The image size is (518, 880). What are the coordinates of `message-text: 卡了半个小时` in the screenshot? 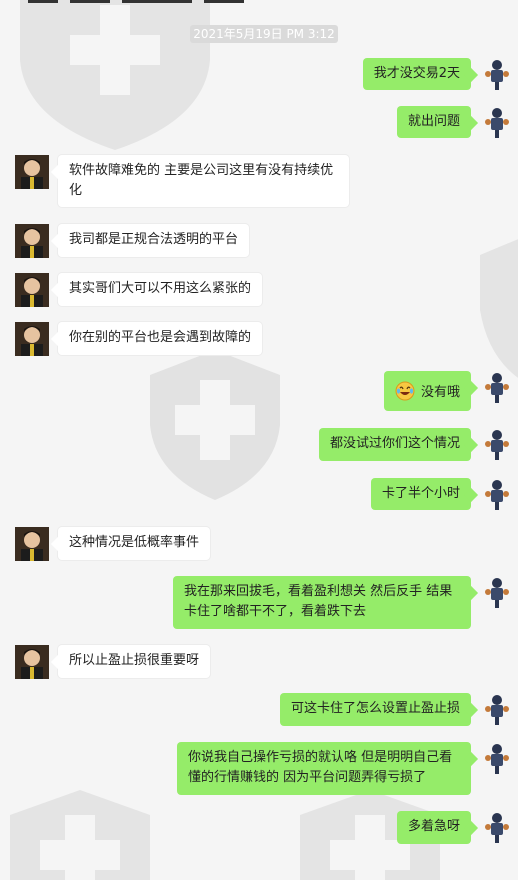 It's located at (420, 493).